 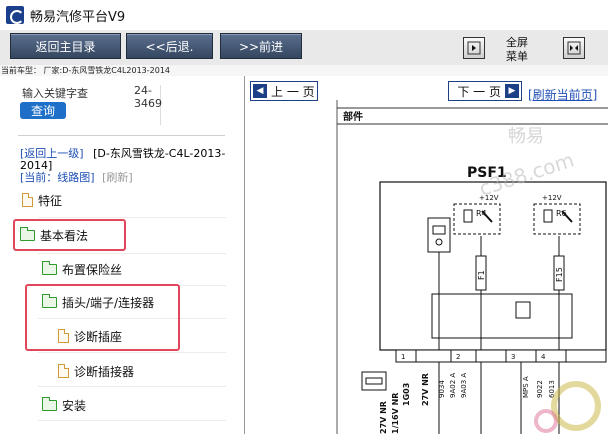 I want to click on tree-item-fuse-layout: 布置保险丝, so click(x=82, y=269).